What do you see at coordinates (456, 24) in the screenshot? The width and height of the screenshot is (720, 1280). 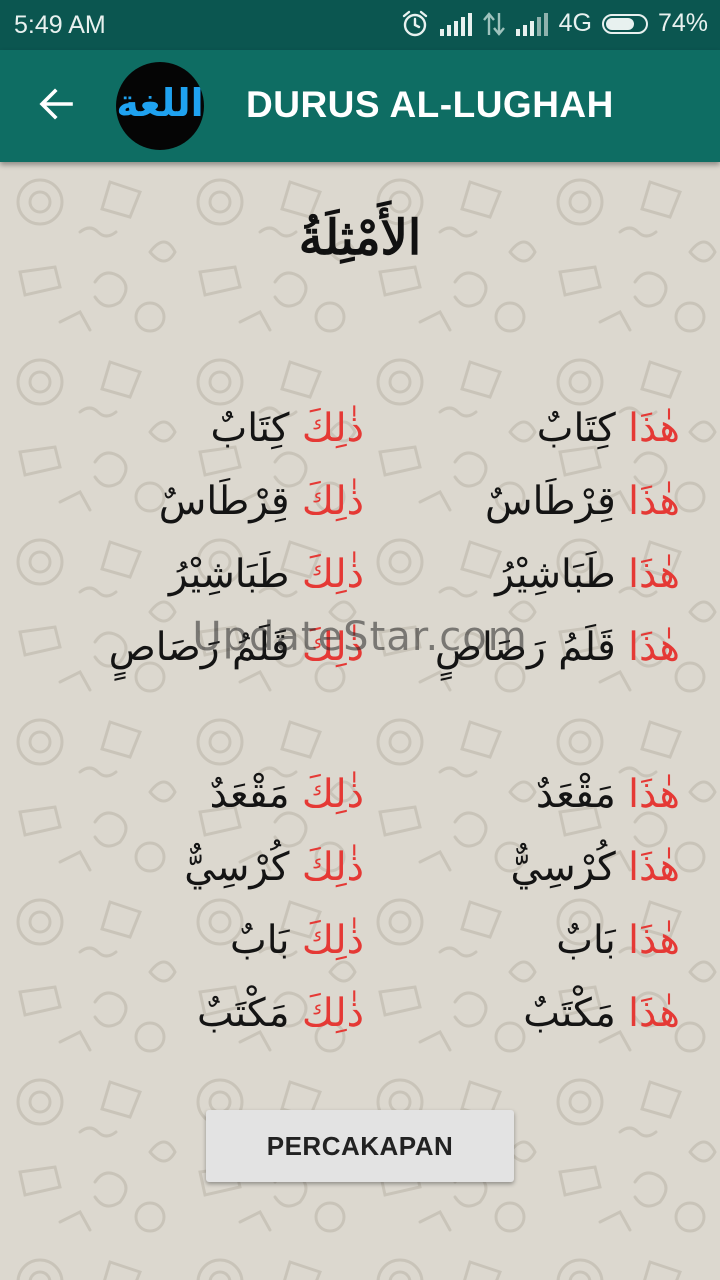 I see `signal-icon` at bounding box center [456, 24].